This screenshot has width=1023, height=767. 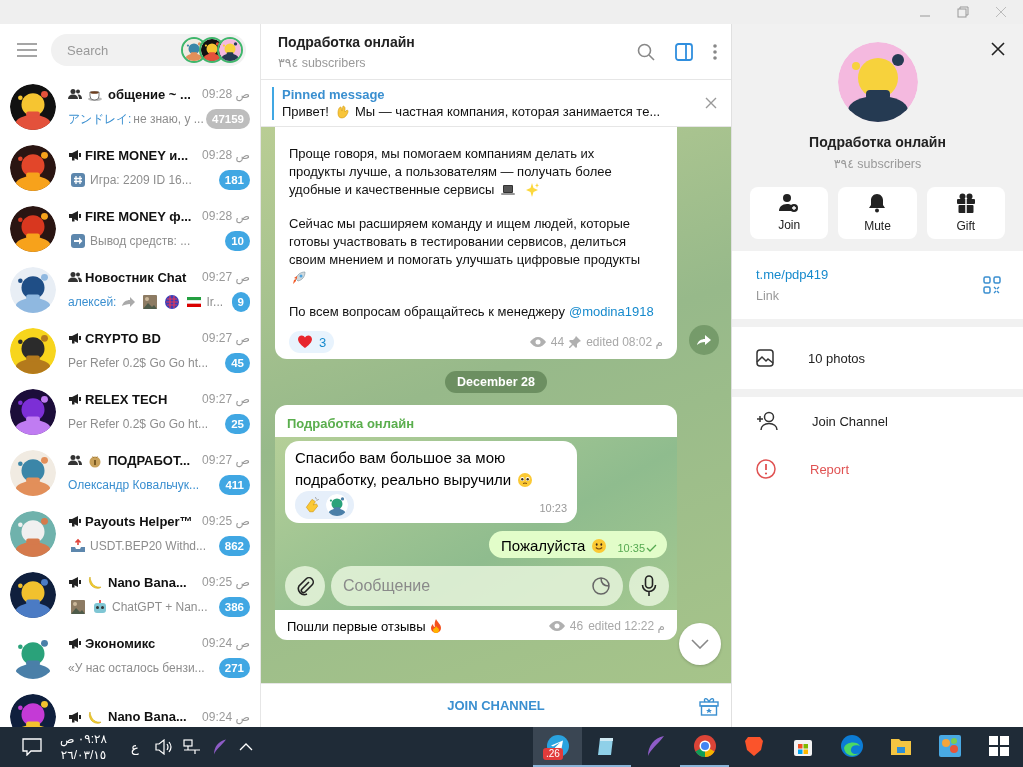 I want to click on taskbar-app: .26, so click(x=557, y=747).